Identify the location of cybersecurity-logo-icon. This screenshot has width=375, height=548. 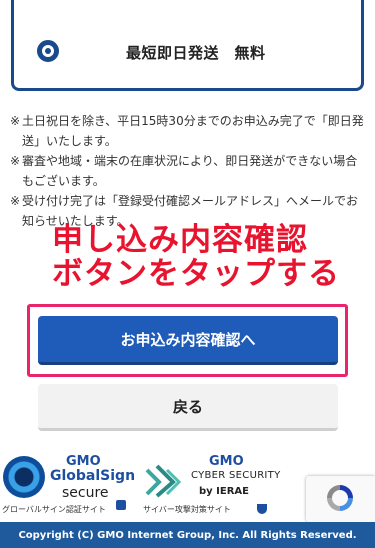
(163, 481).